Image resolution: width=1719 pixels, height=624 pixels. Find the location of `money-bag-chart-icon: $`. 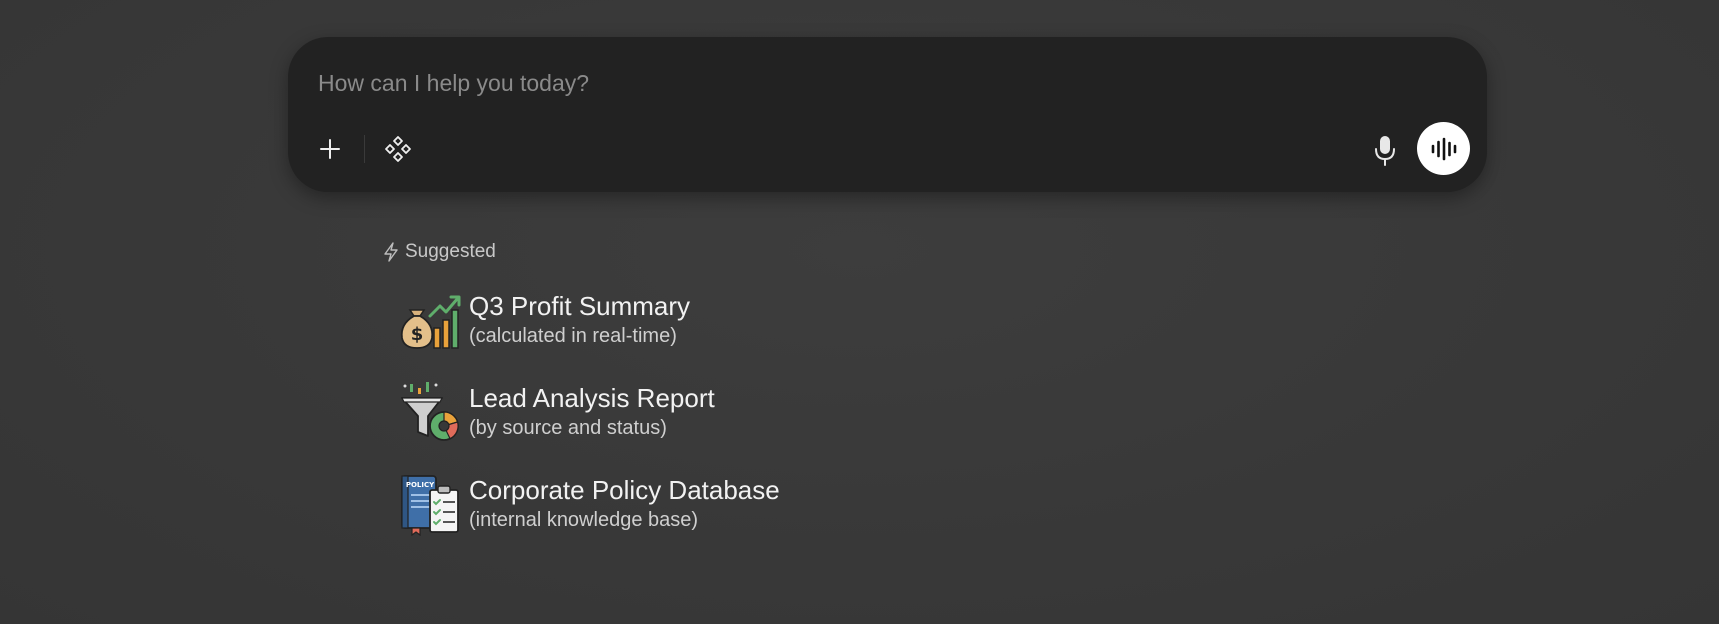

money-bag-chart-icon: $ is located at coordinates (430, 322).